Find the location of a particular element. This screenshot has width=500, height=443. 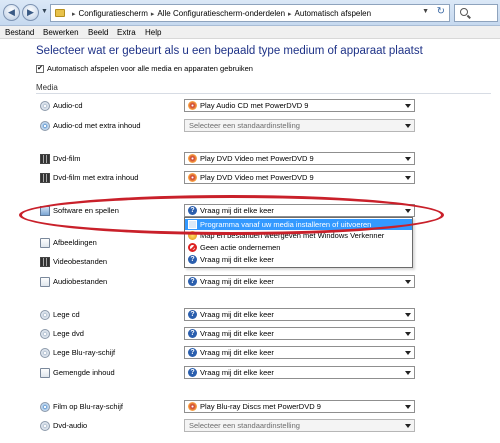

dvd-audio-icon is located at coordinates (45, 426).